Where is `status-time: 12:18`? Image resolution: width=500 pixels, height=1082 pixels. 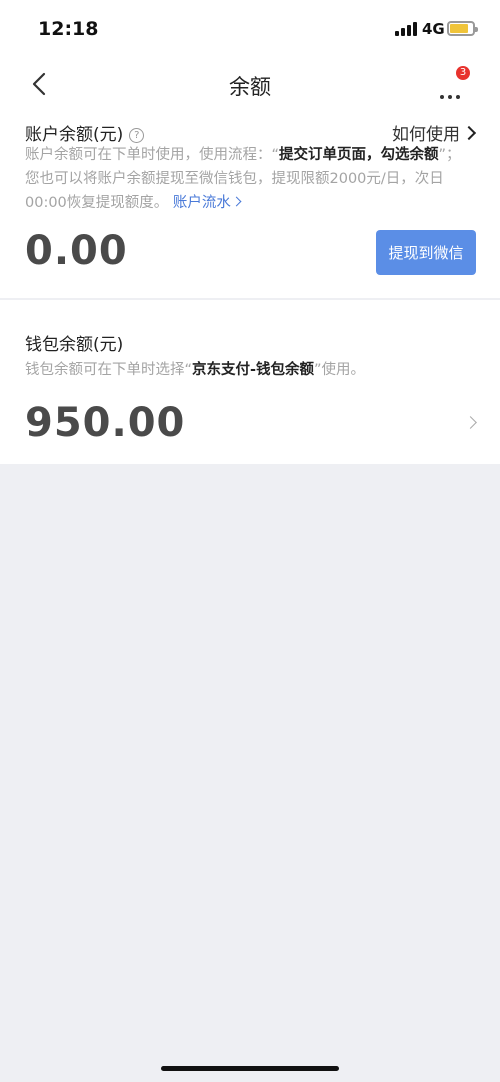
status-time: 12:18 is located at coordinates (68, 29).